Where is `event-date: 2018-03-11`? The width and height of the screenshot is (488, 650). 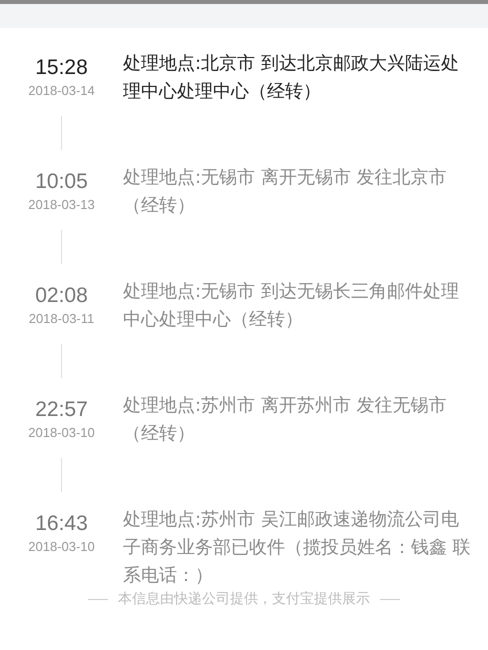 event-date: 2018-03-11 is located at coordinates (61, 319).